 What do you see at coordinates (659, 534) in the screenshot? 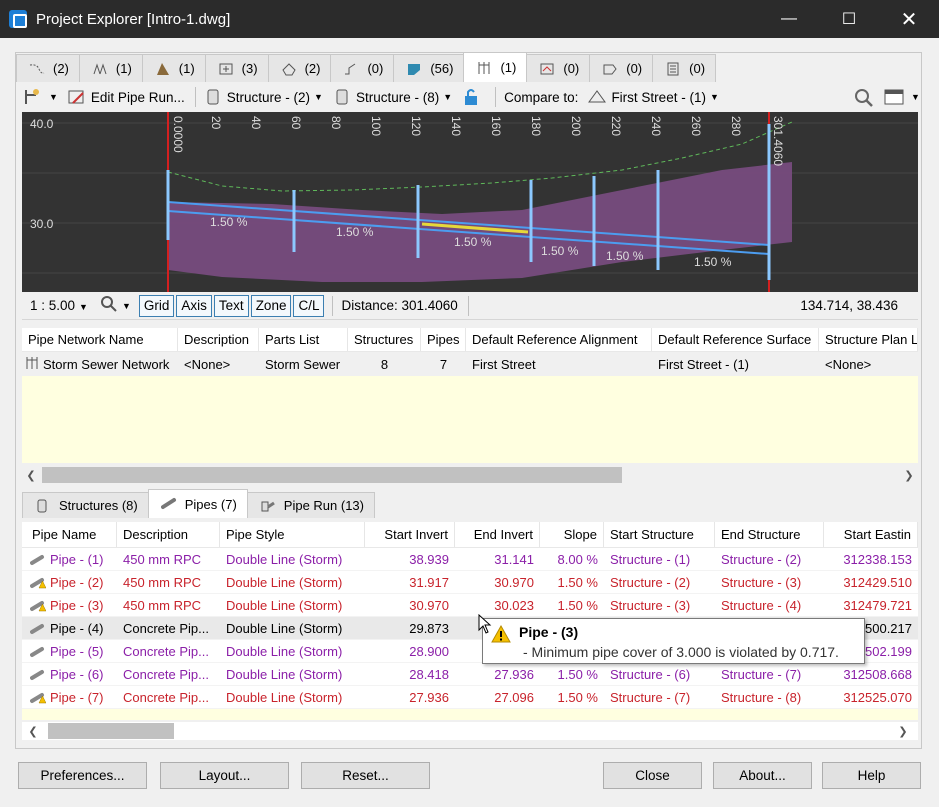
I see `column-header: Start Structure` at bounding box center [659, 534].